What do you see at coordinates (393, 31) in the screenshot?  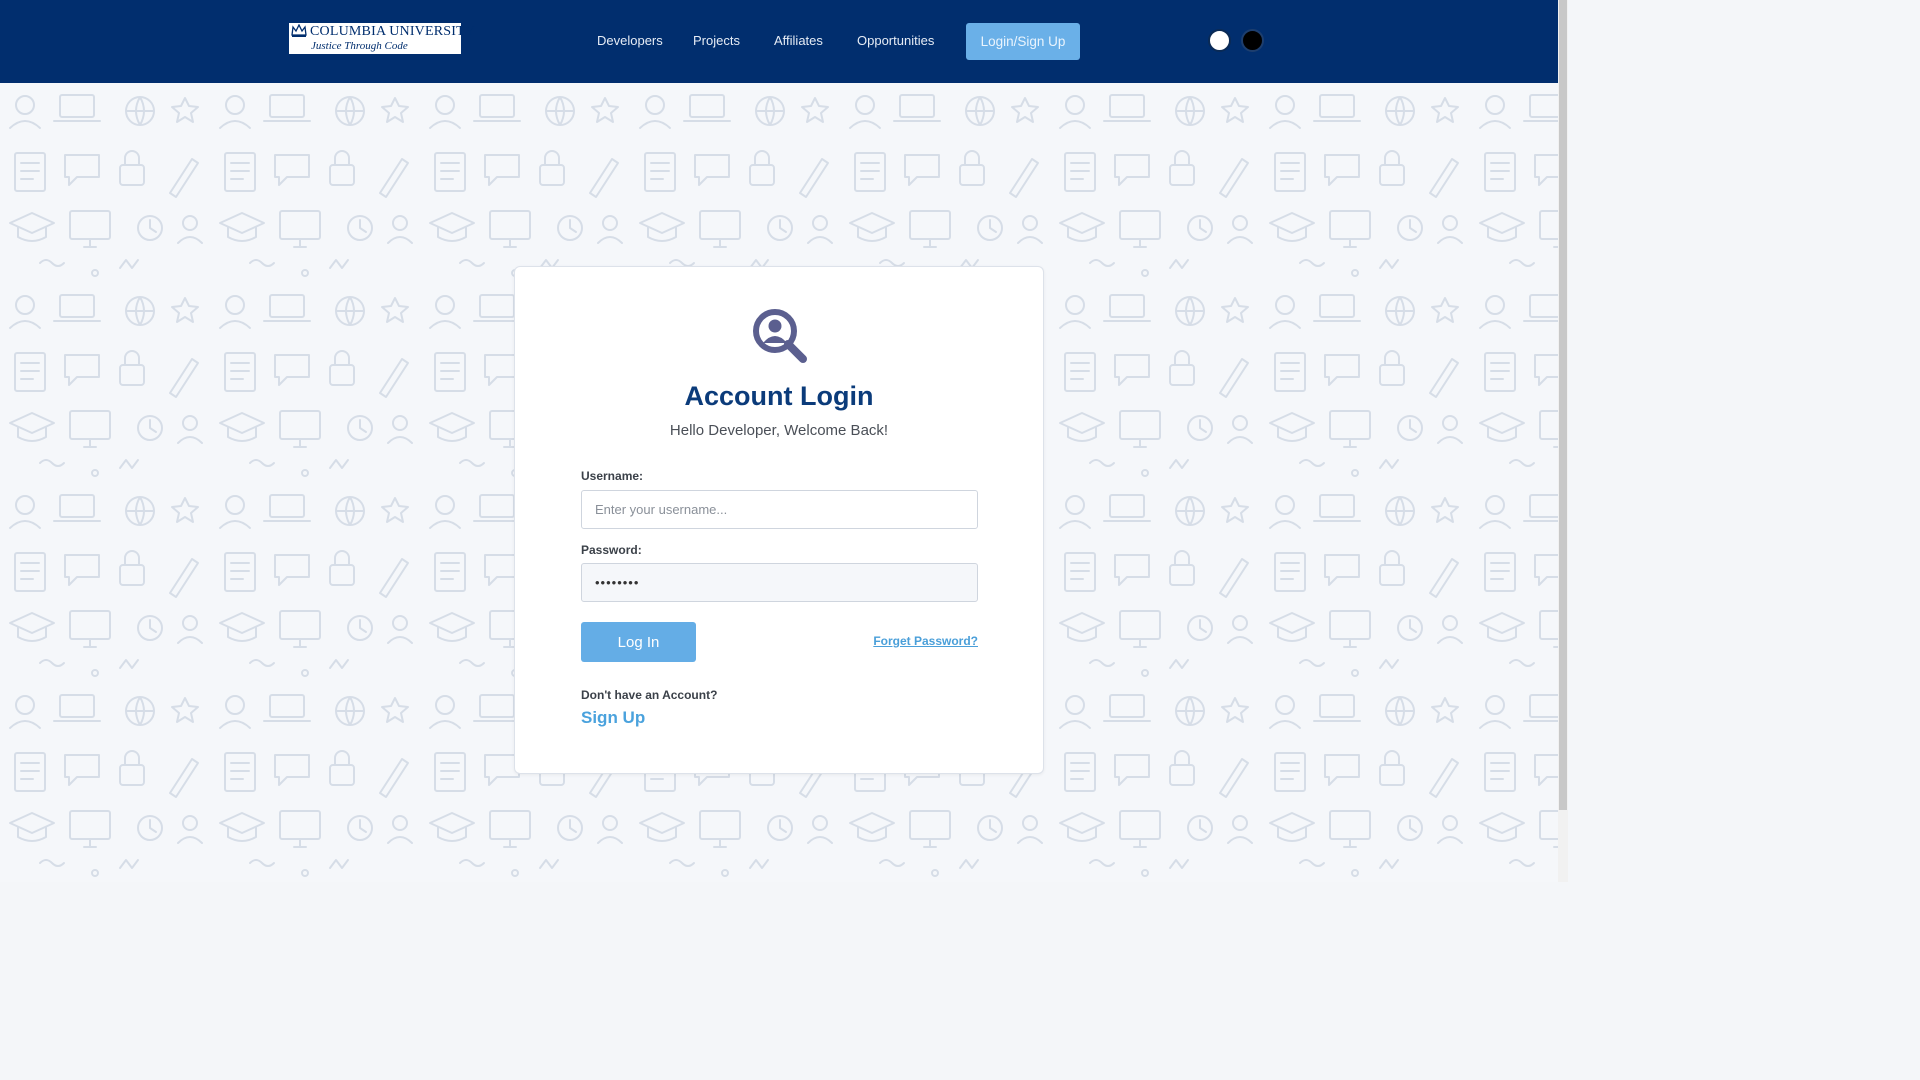 I see `logo-university-name: COLUMBIA UNIVERSITY` at bounding box center [393, 31].